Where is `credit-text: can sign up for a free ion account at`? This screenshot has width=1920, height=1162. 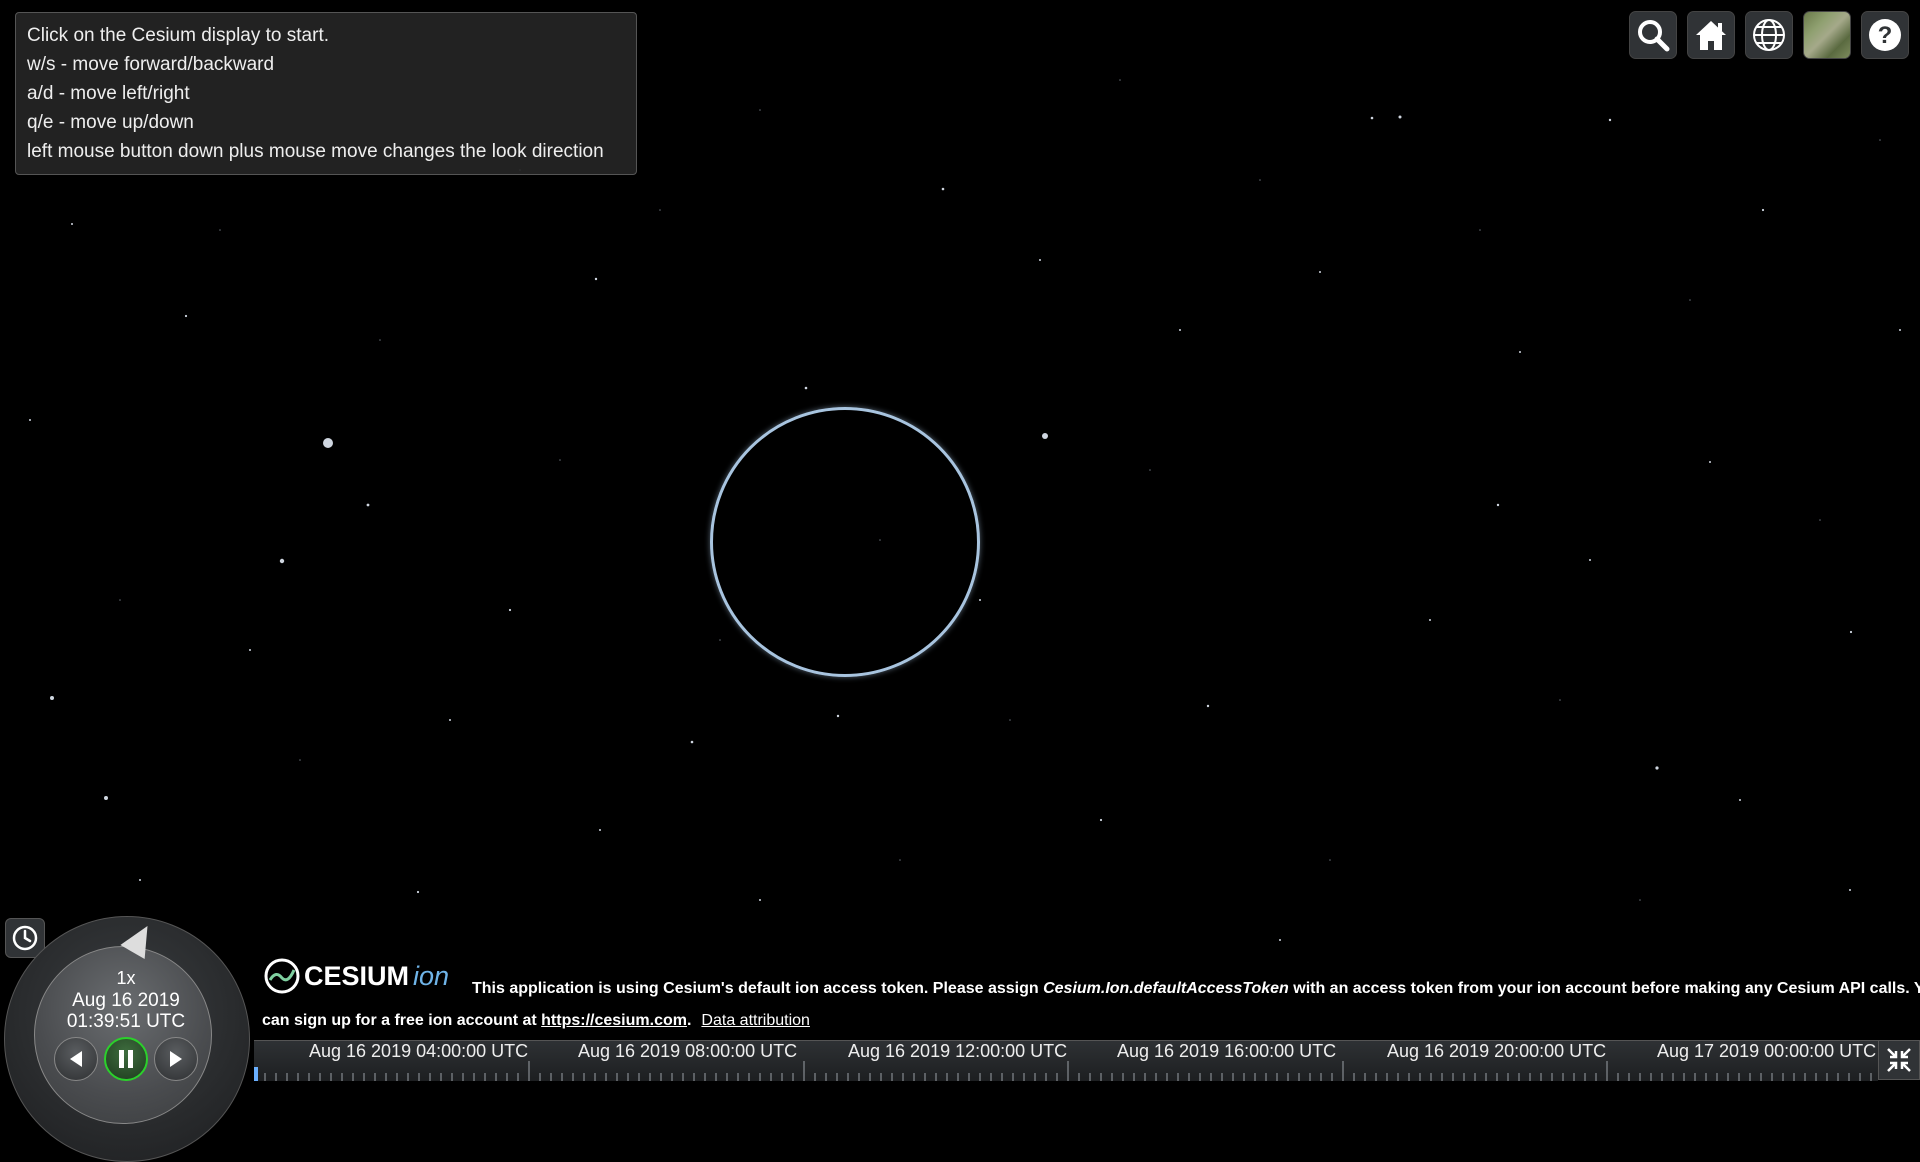 credit-text: can sign up for a free ion account at is located at coordinates (402, 1020).